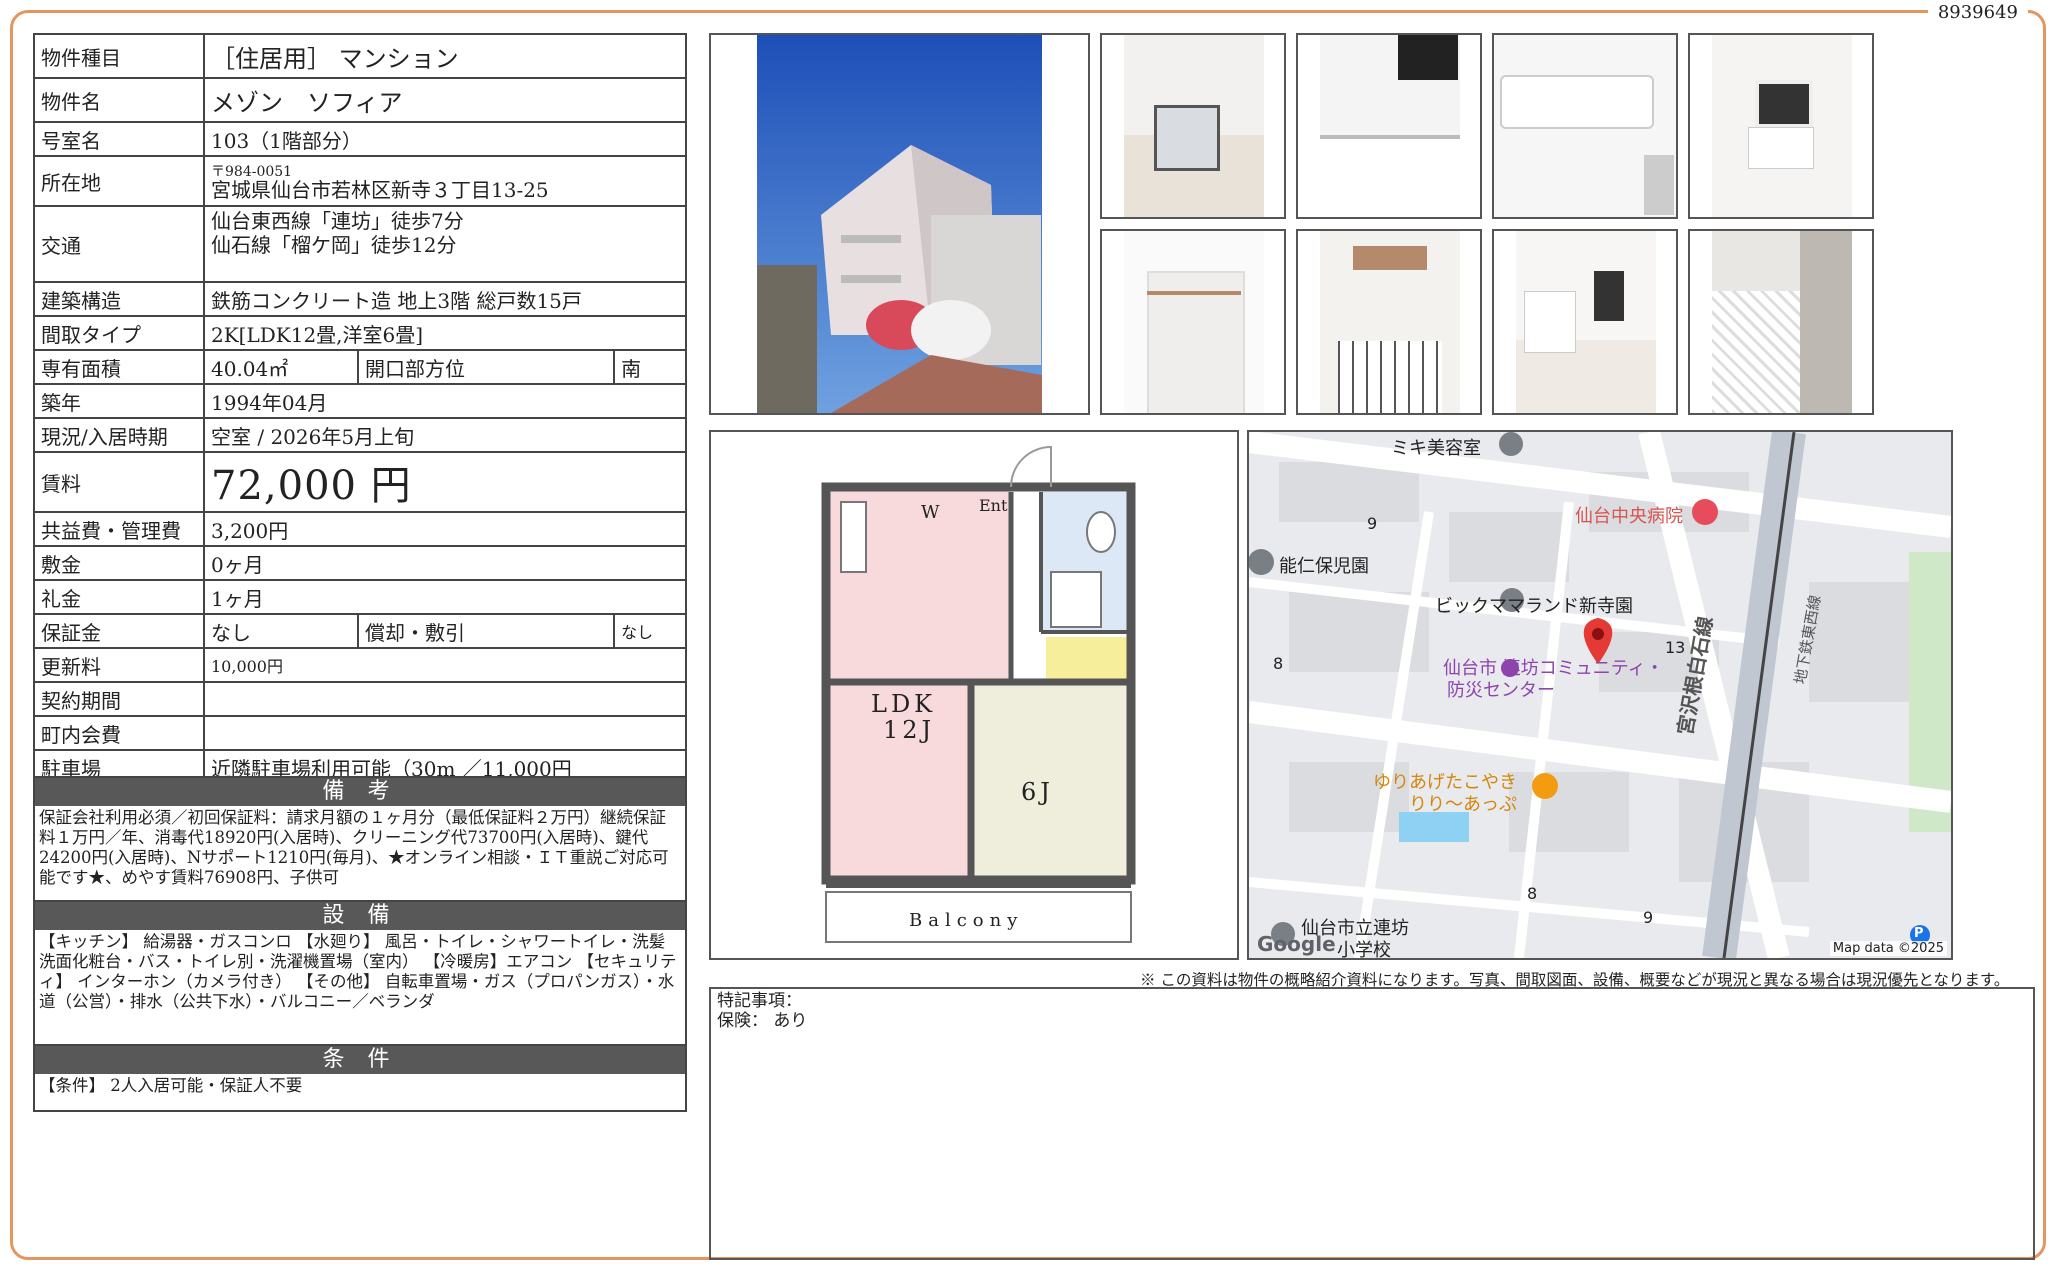  Describe the element at coordinates (1463, 804) in the screenshot. I see `map-label-riri: りり～あっぷ` at that location.